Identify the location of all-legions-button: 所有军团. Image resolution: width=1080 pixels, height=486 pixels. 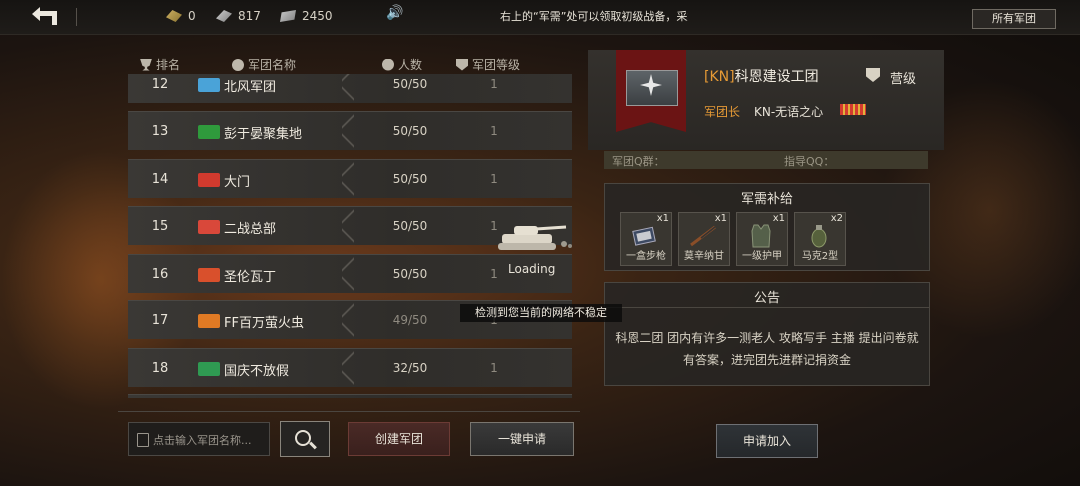
(1014, 19).